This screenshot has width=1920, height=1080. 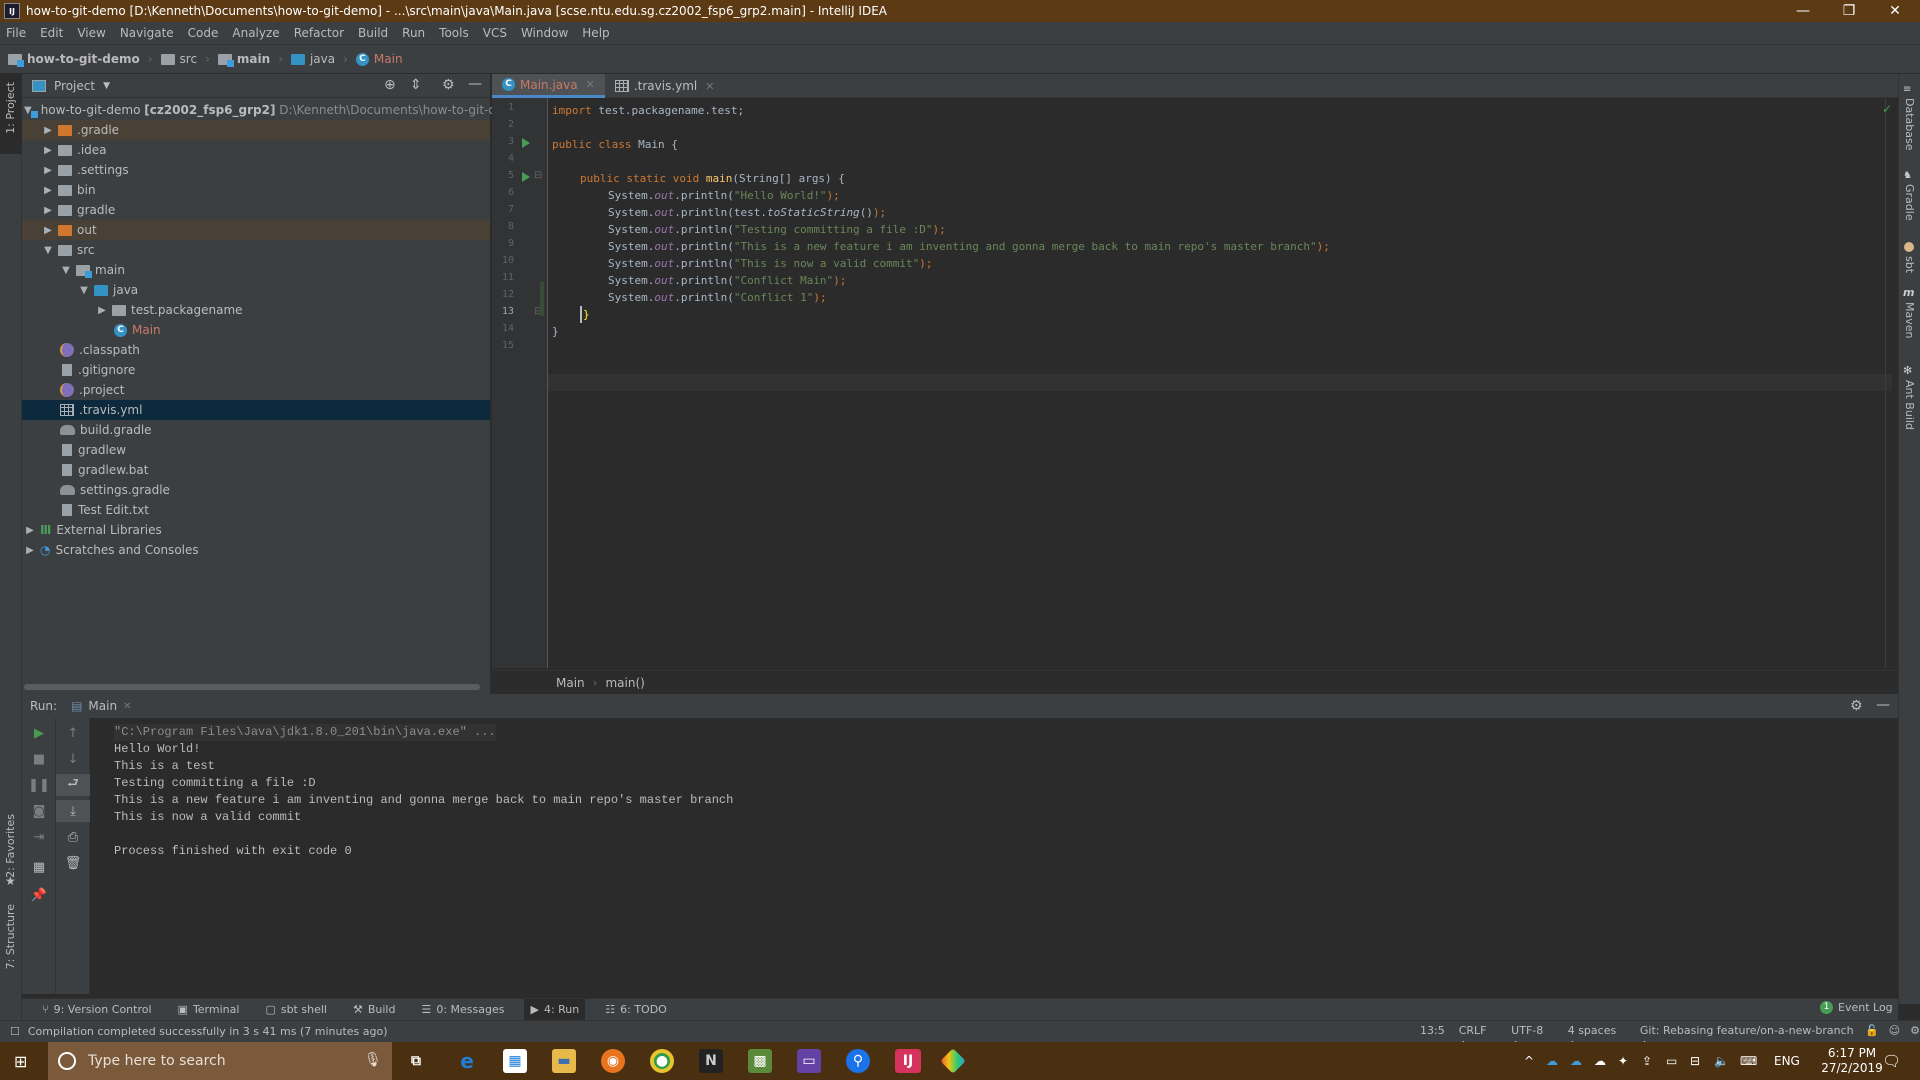 What do you see at coordinates (548, 86) in the screenshot?
I see `tab-main-java: C Main.java ✕` at bounding box center [548, 86].